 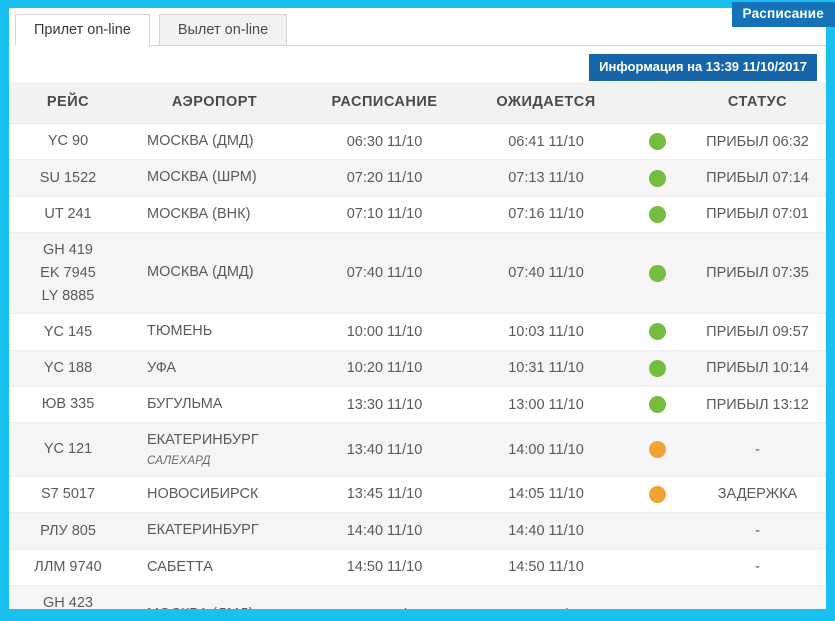 I want to click on cell-flight: S7 5017, so click(x=68, y=495).